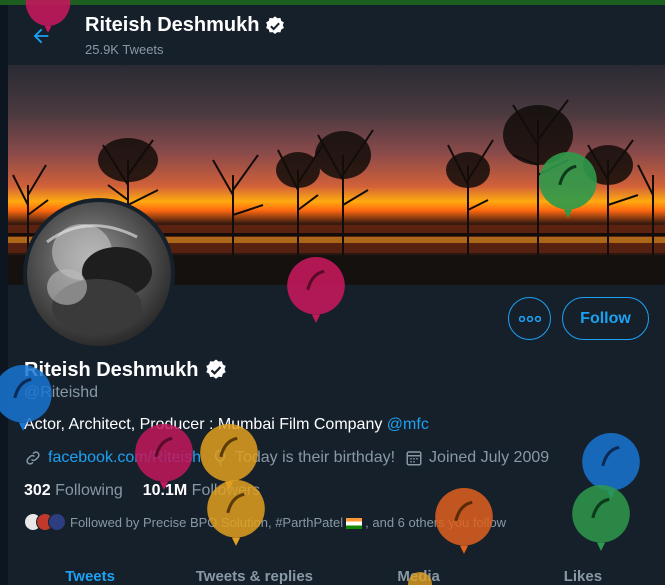 The height and width of the screenshot is (585, 665). Describe the element at coordinates (45, 522) in the screenshot. I see `followed-by-avatars` at that location.